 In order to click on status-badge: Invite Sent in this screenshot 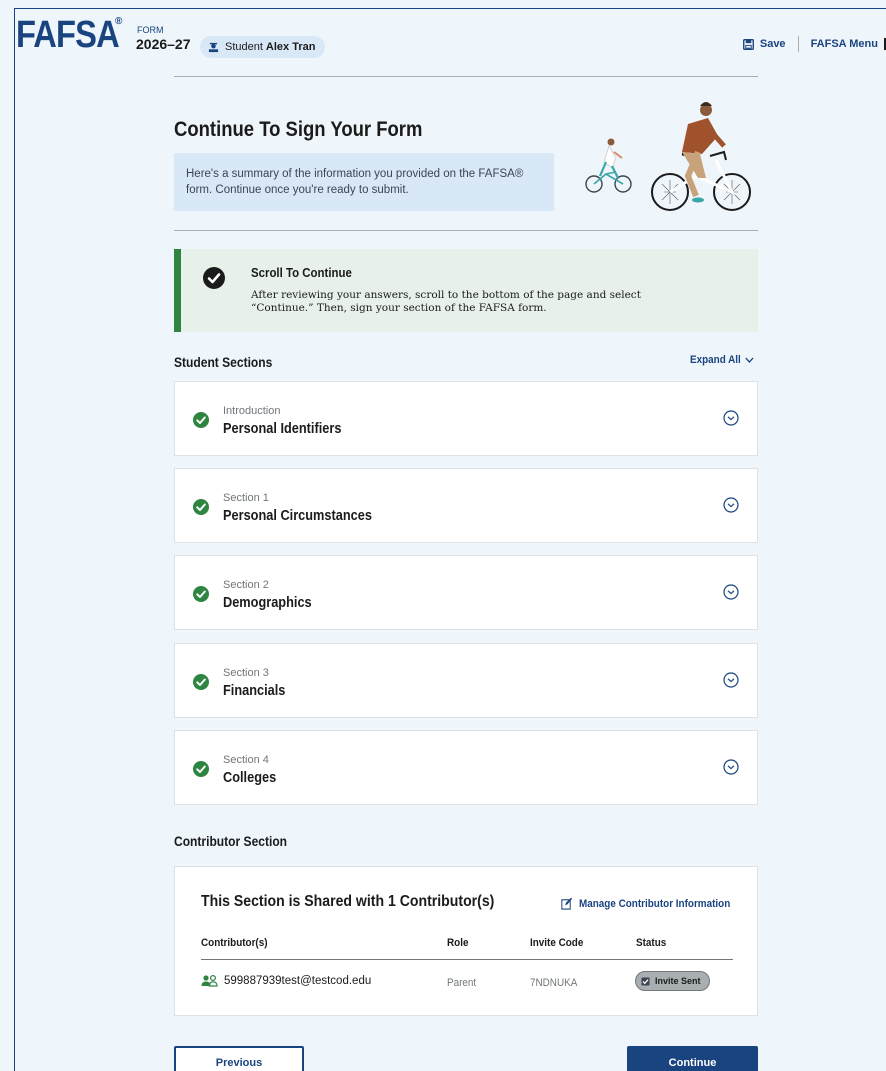, I will do `click(672, 981)`.